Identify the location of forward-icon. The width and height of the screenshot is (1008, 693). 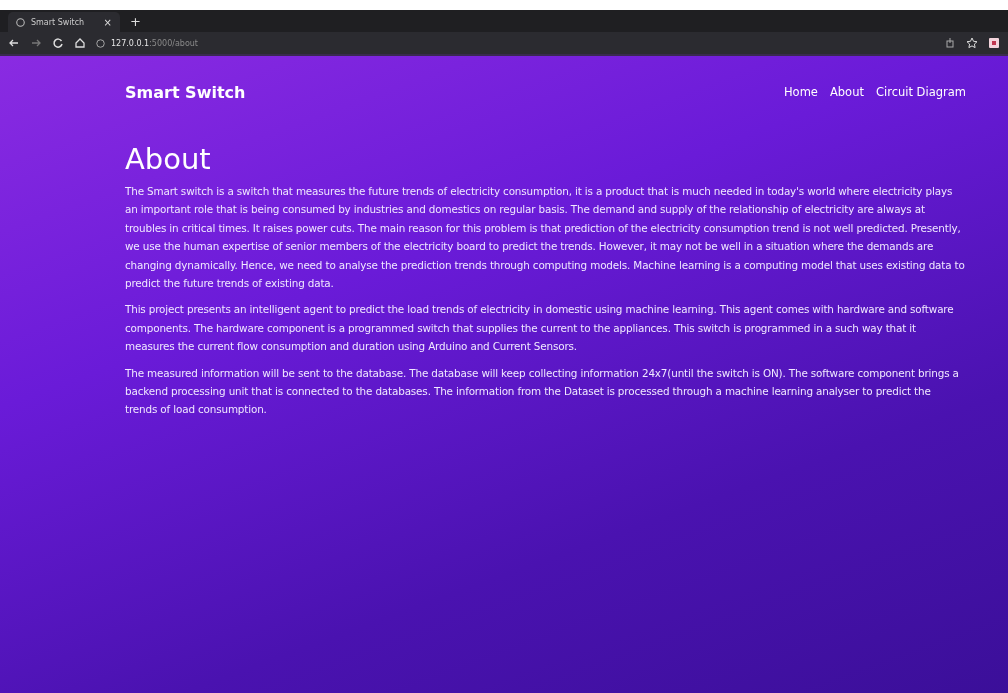
(36, 43).